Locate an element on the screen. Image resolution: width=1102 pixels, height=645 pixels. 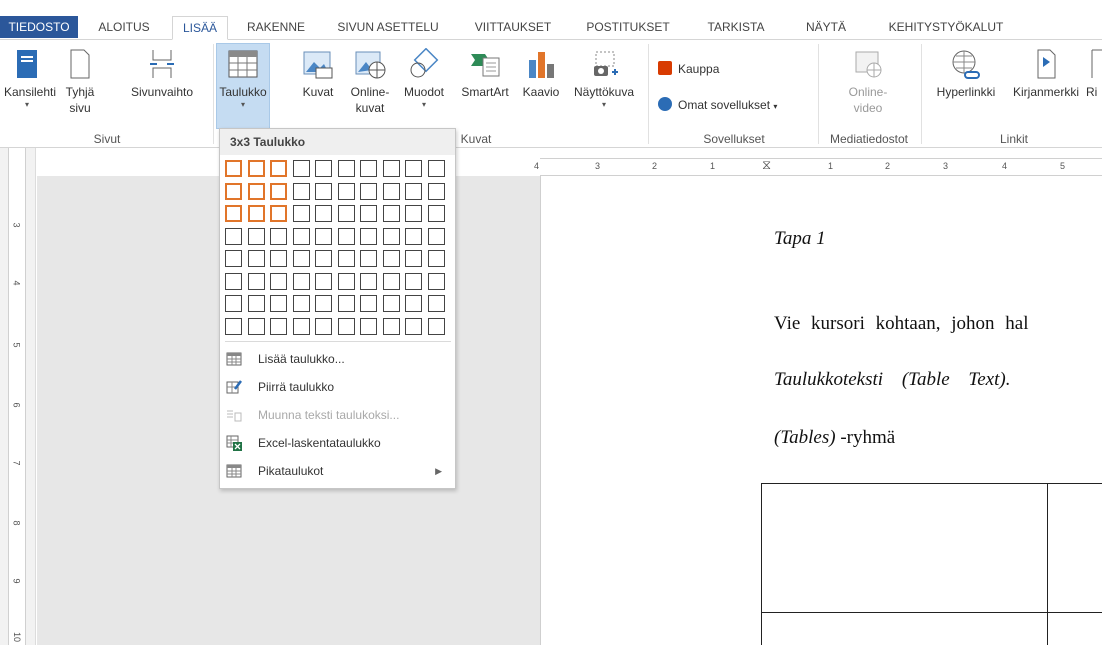
table-button: Taulukko ▾ is located at coordinates (243, 86).